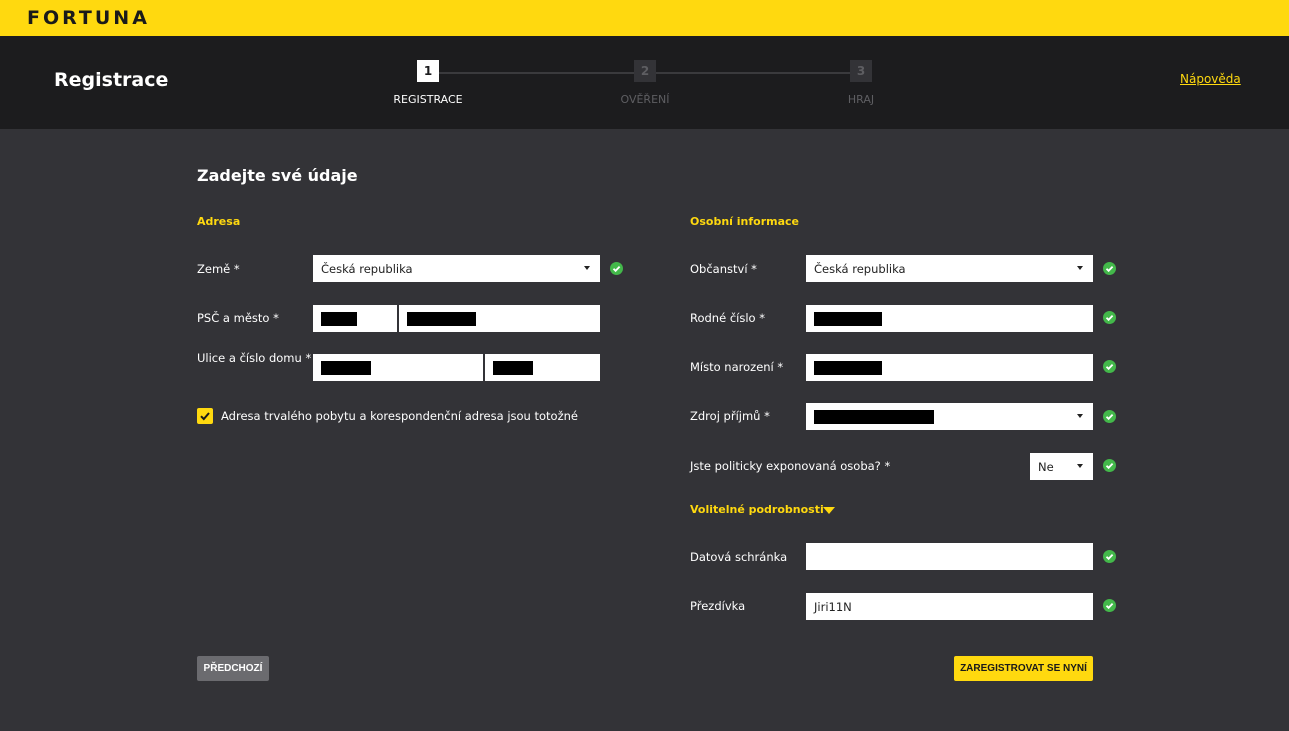 The image size is (1289, 731). What do you see at coordinates (861, 99) in the screenshot?
I see `step-3-label: HRAJ` at bounding box center [861, 99].